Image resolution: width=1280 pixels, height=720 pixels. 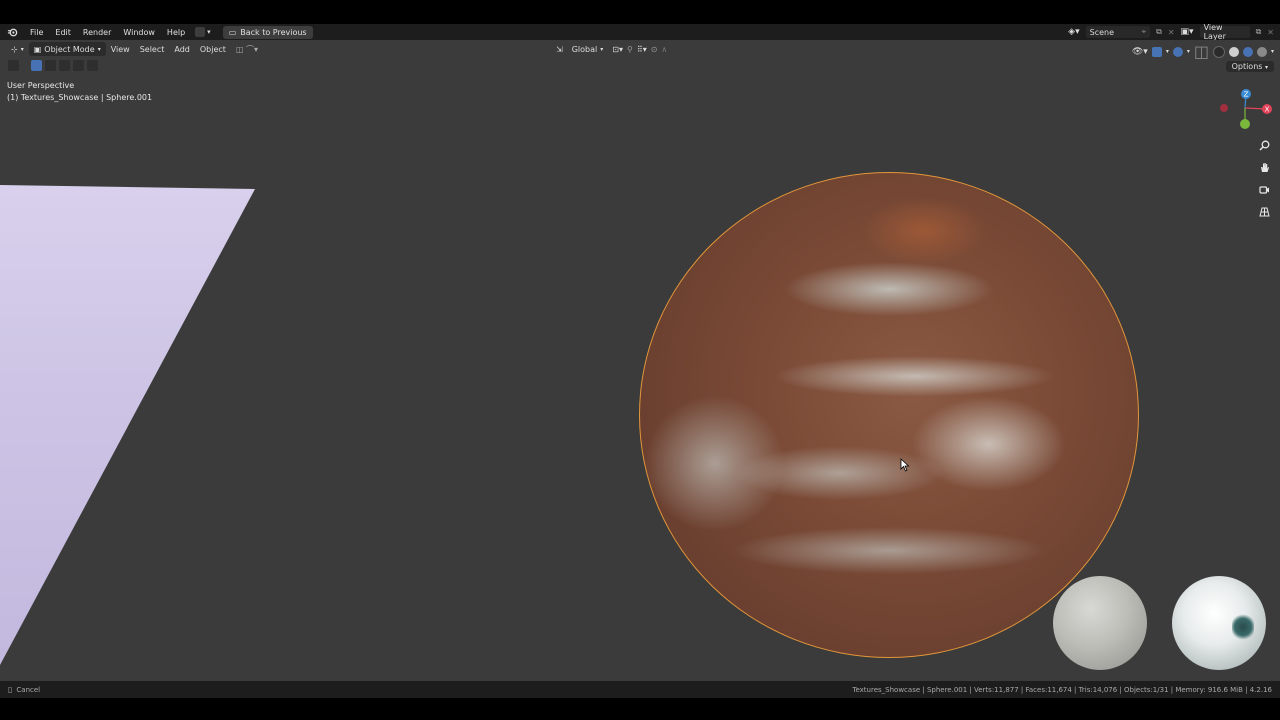 I want to click on menu-file: File, so click(x=36, y=32).